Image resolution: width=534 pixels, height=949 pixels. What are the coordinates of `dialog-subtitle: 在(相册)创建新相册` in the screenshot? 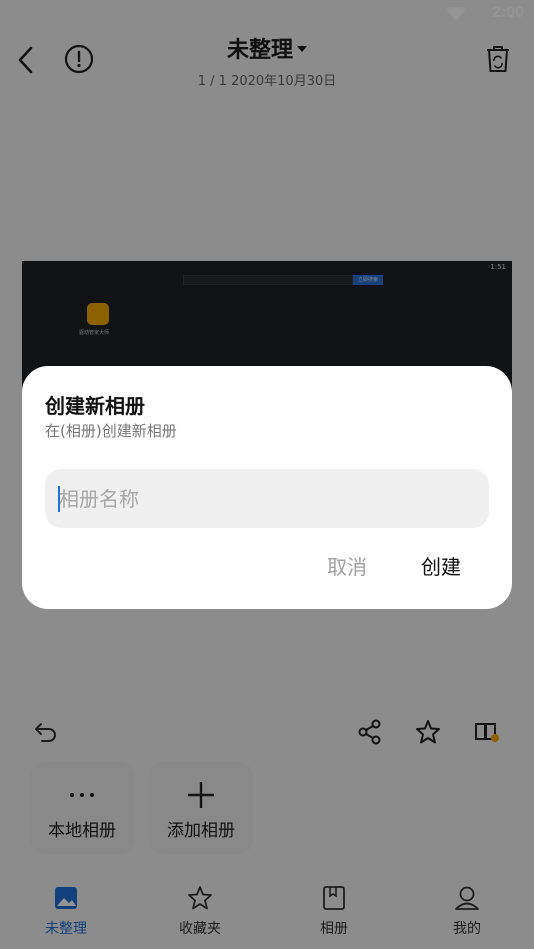 It's located at (111, 431).